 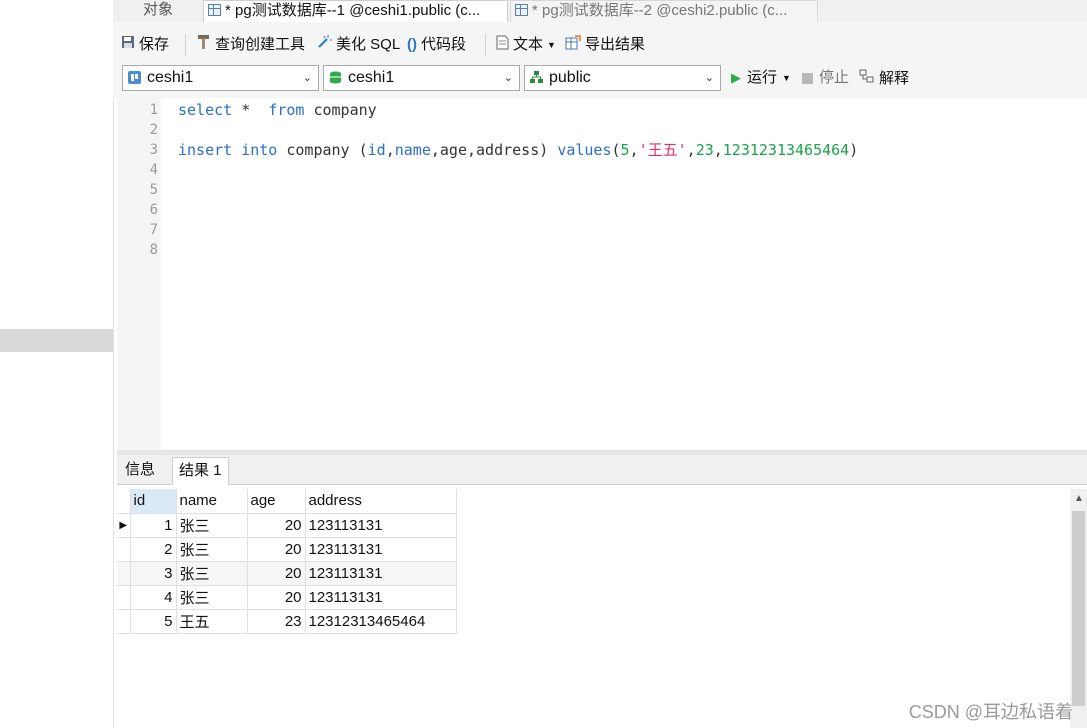 What do you see at coordinates (526, 45) in the screenshot?
I see `text-dropdown-button: 文本 ▼` at bounding box center [526, 45].